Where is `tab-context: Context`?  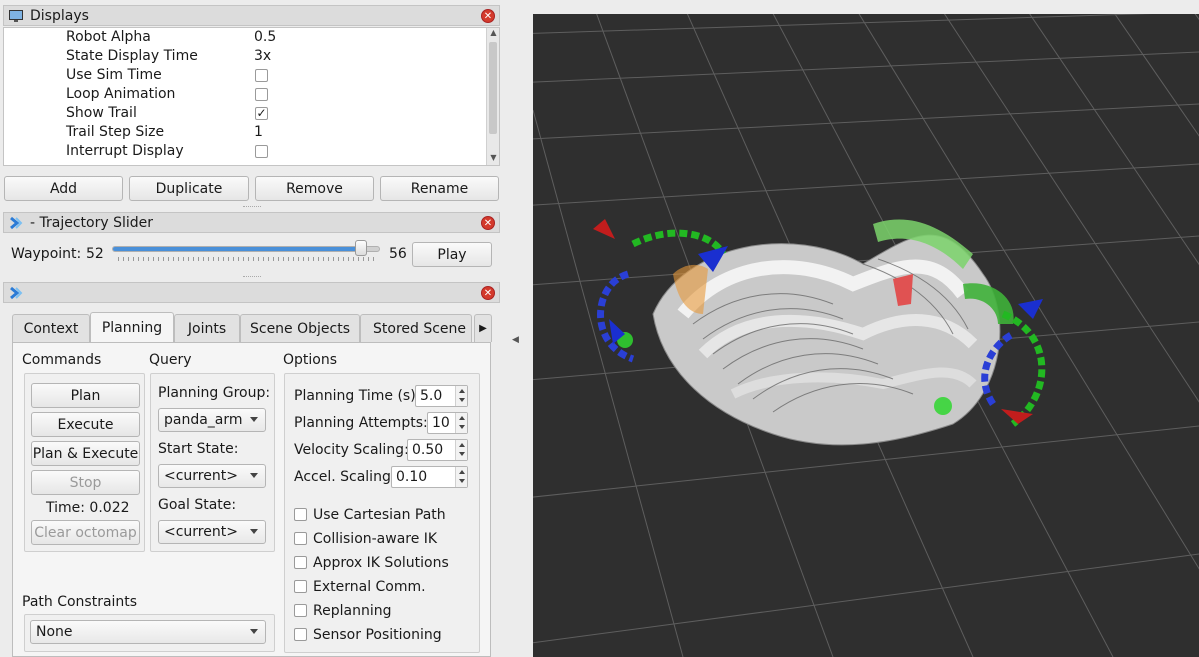 tab-context: Context is located at coordinates (51, 328).